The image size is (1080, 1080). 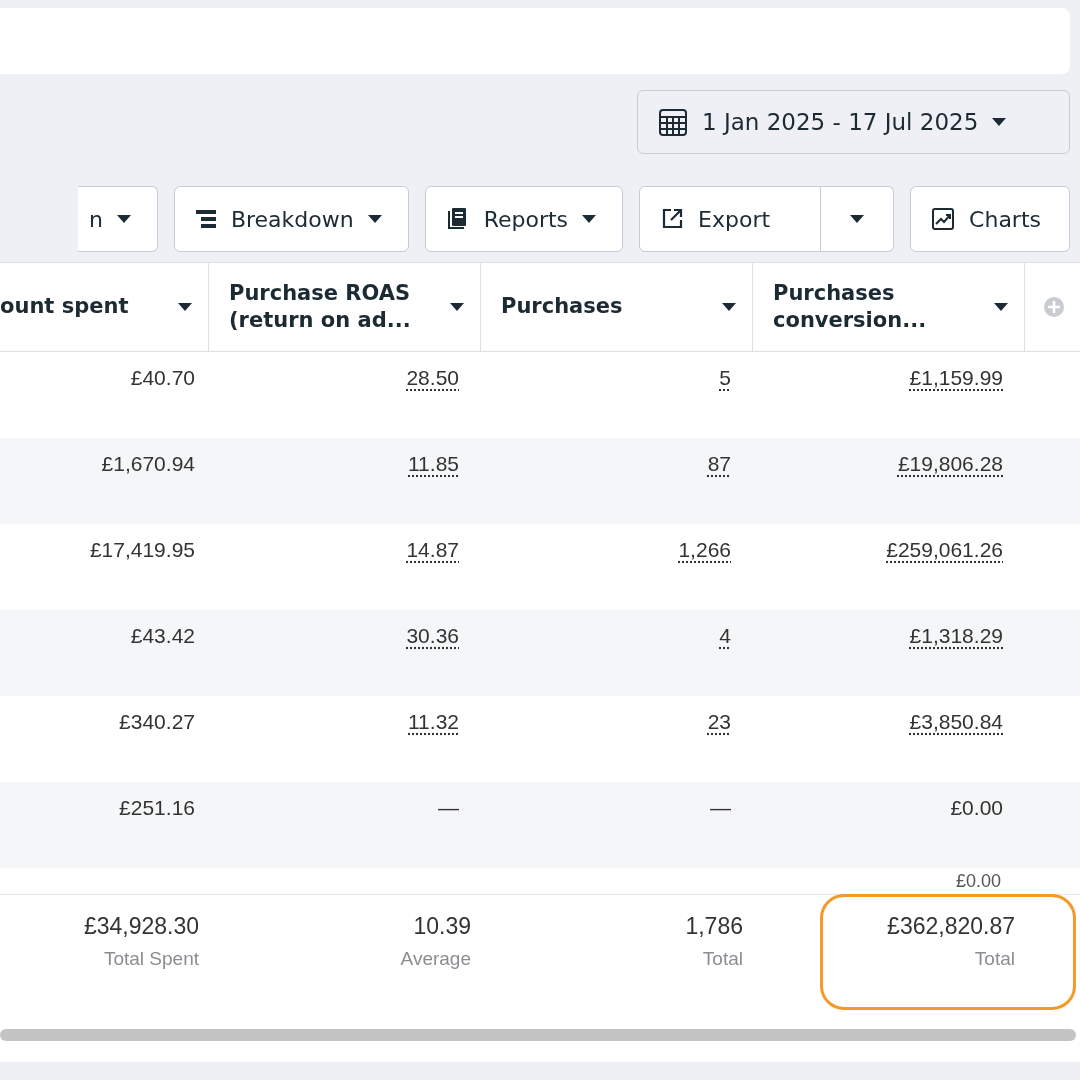 What do you see at coordinates (435, 959) in the screenshot?
I see `total-label: Average` at bounding box center [435, 959].